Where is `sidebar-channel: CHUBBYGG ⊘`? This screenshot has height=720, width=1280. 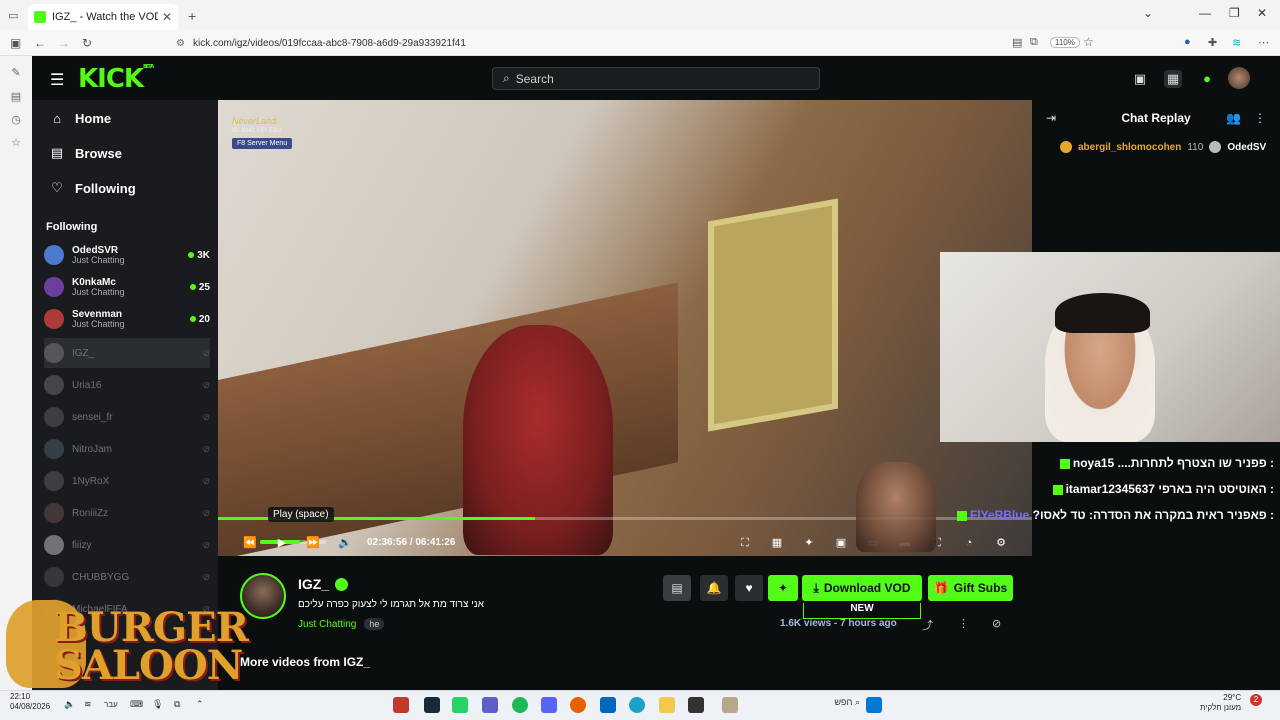
sidebar-channel: CHUBBYGG ⊘ is located at coordinates (127, 577).